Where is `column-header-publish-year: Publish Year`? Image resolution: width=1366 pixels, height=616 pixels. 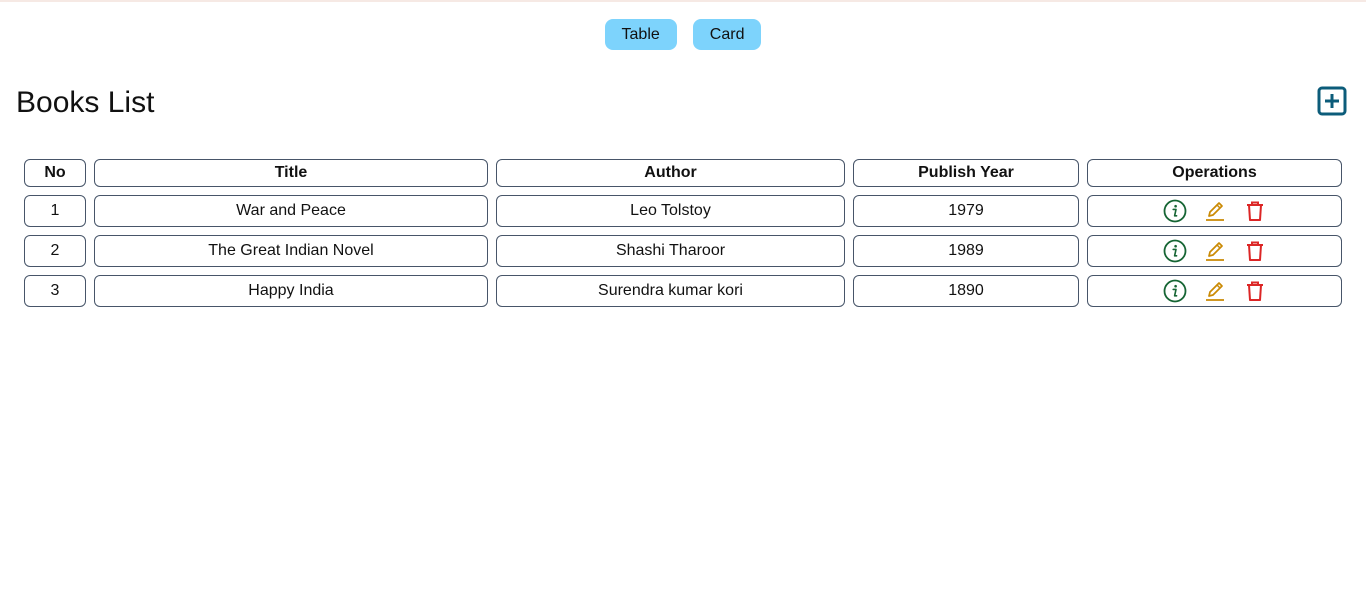
column-header-publish-year: Publish Year is located at coordinates (966, 173).